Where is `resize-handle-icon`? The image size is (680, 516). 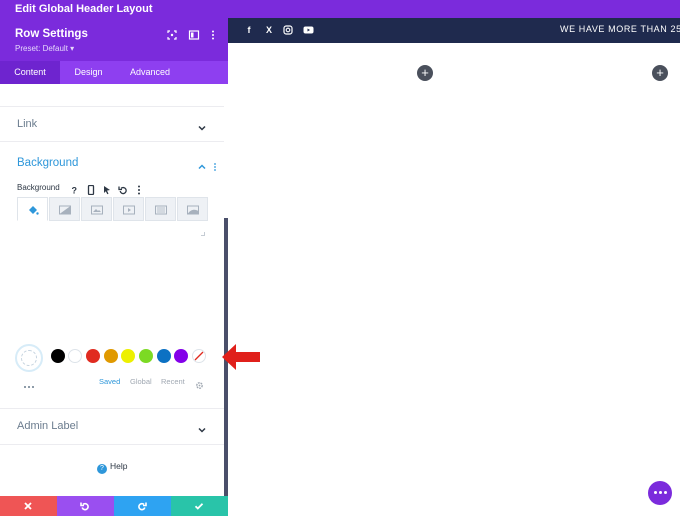 resize-handle-icon is located at coordinates (203, 234).